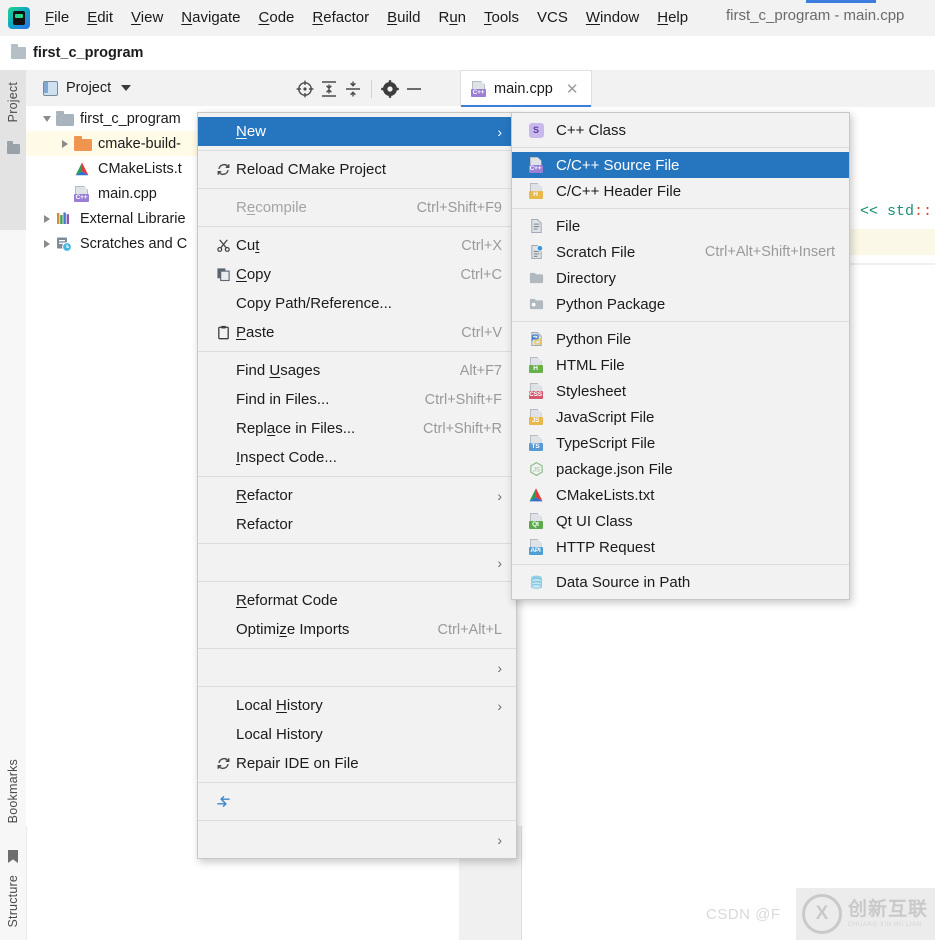 The height and width of the screenshot is (940, 935). I want to click on submenu-item-scratch-file: Scratch File Ctrl+Alt+Shift+Insert, so click(680, 252).